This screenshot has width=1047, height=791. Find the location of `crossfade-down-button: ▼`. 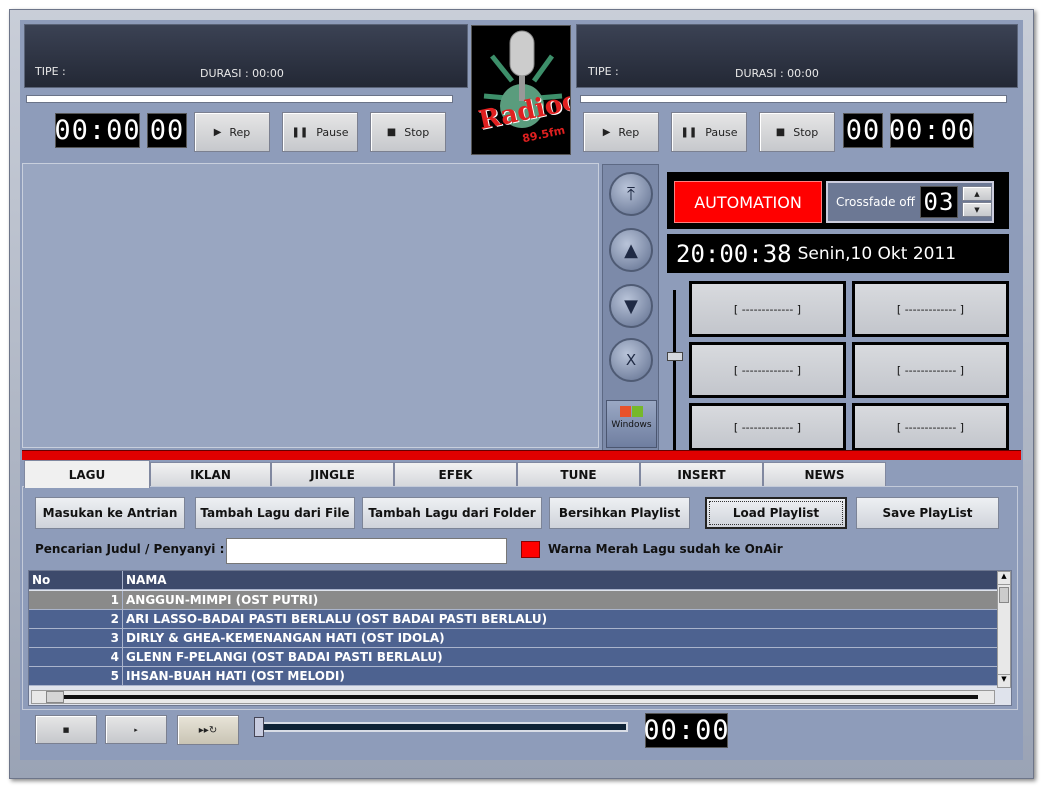

crossfade-down-button: ▼ is located at coordinates (977, 209).